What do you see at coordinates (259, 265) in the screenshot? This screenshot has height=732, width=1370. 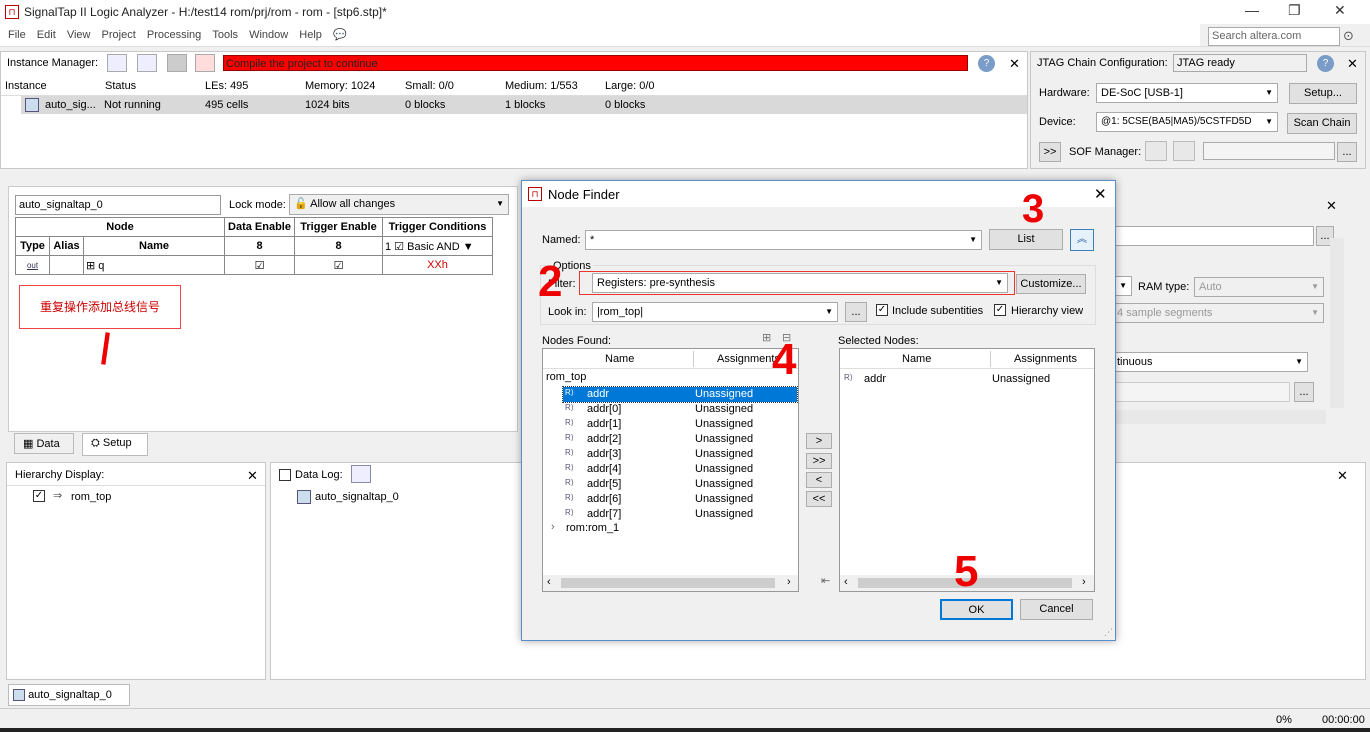 I see `data-enable-checkbox: ☑` at bounding box center [259, 265].